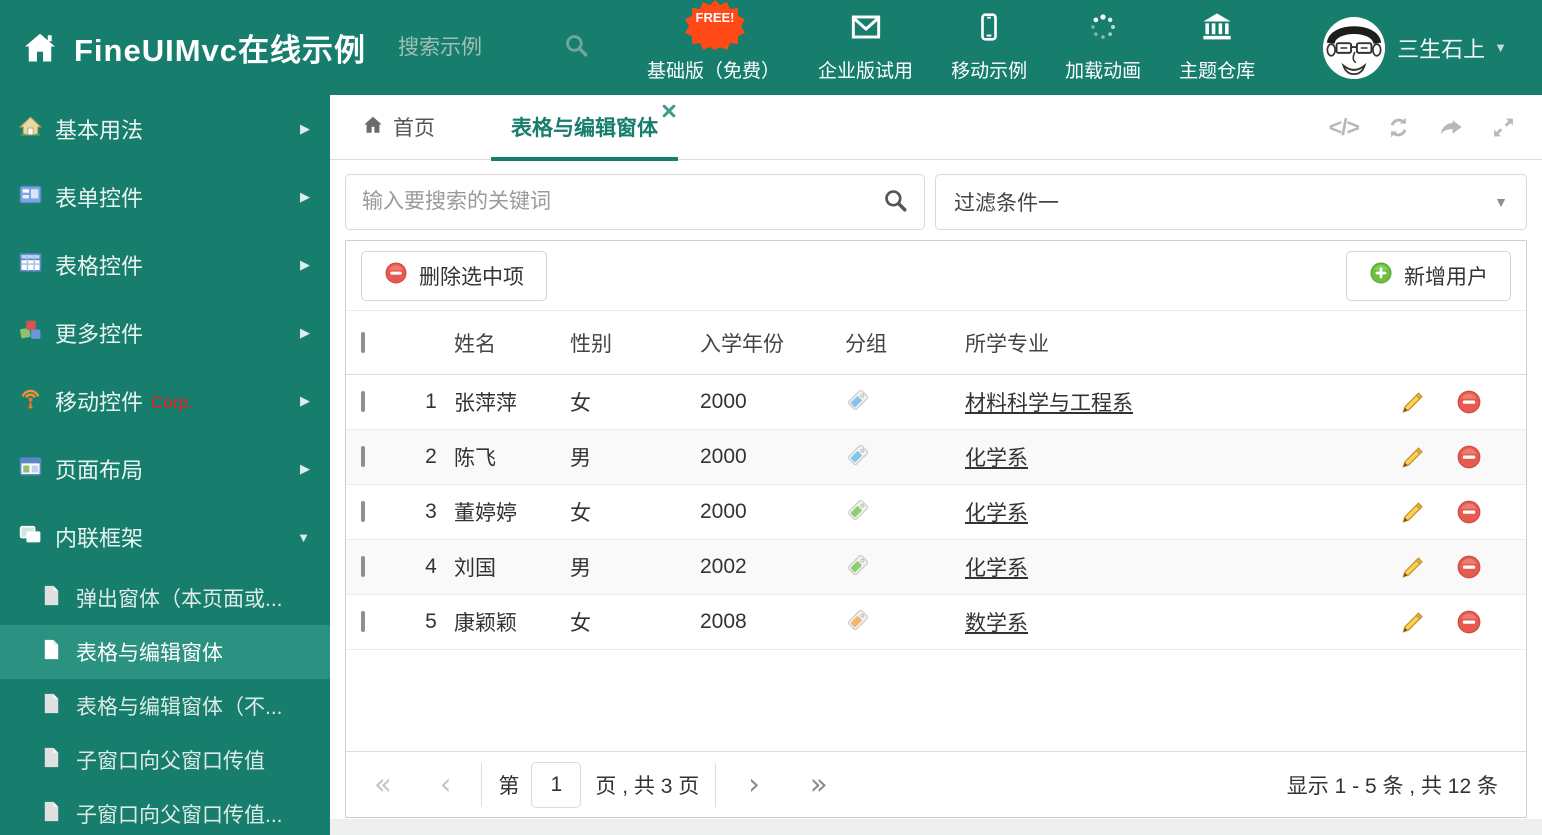 Image resolution: width=1542 pixels, height=835 pixels. Describe the element at coordinates (165, 760) in the screenshot. I see `sidebar-subitem-child-to-parent: 子窗口向父窗口传值` at that location.